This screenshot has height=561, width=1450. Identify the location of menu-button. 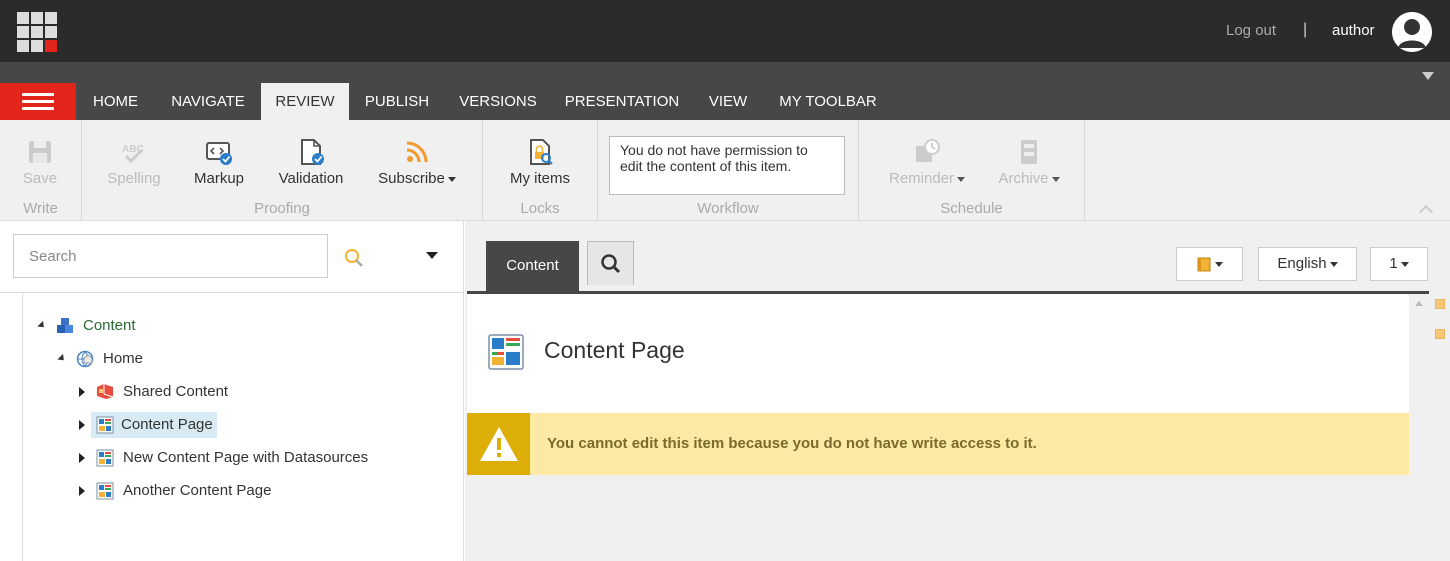
(38, 101).